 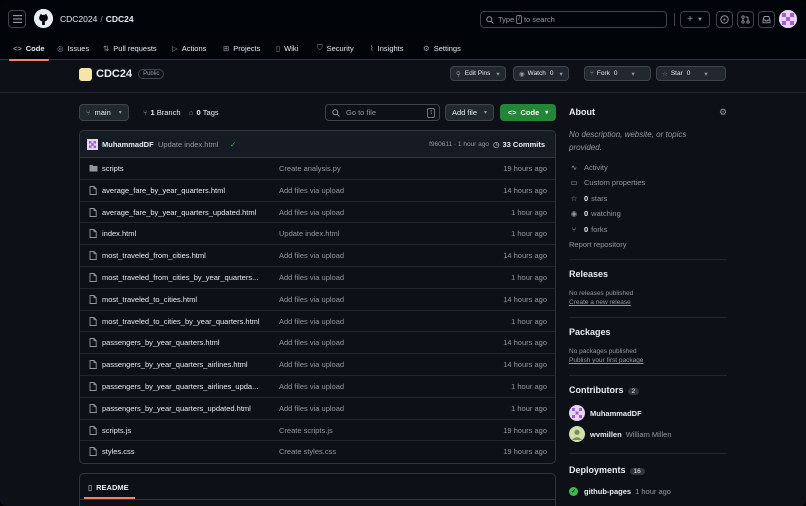 What do you see at coordinates (162, 112) in the screenshot?
I see `branches-link: ⑂ 1 Branch` at bounding box center [162, 112].